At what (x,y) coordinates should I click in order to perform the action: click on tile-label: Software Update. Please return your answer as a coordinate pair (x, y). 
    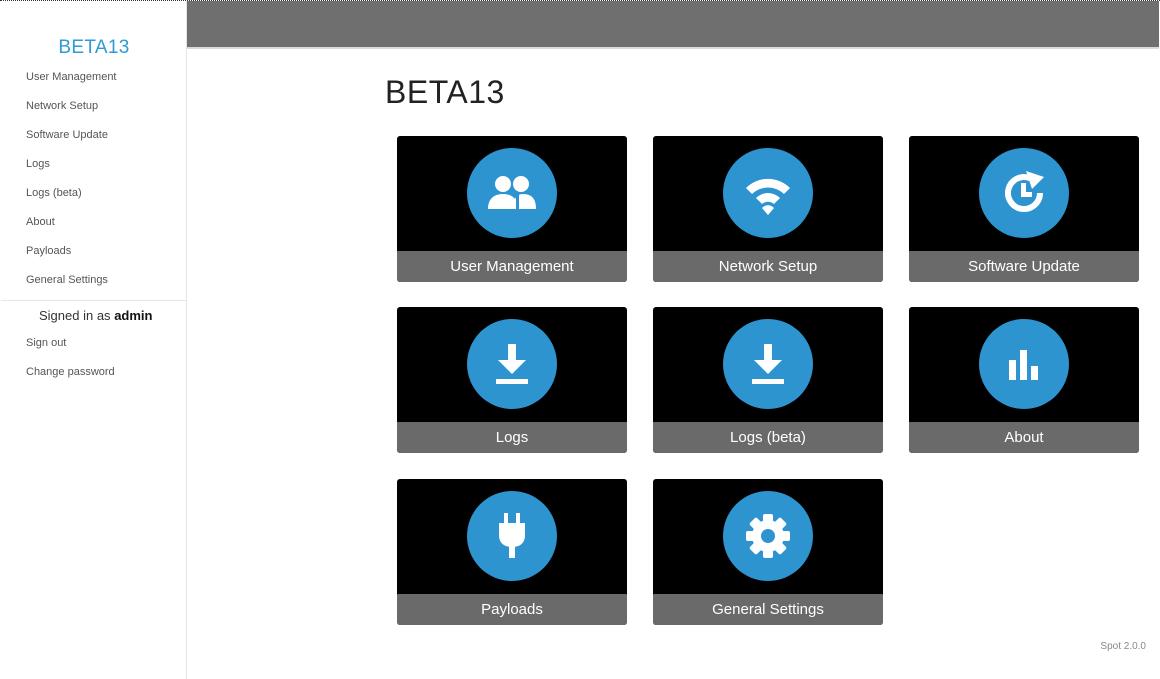
    Looking at the image, I should click on (1024, 266).